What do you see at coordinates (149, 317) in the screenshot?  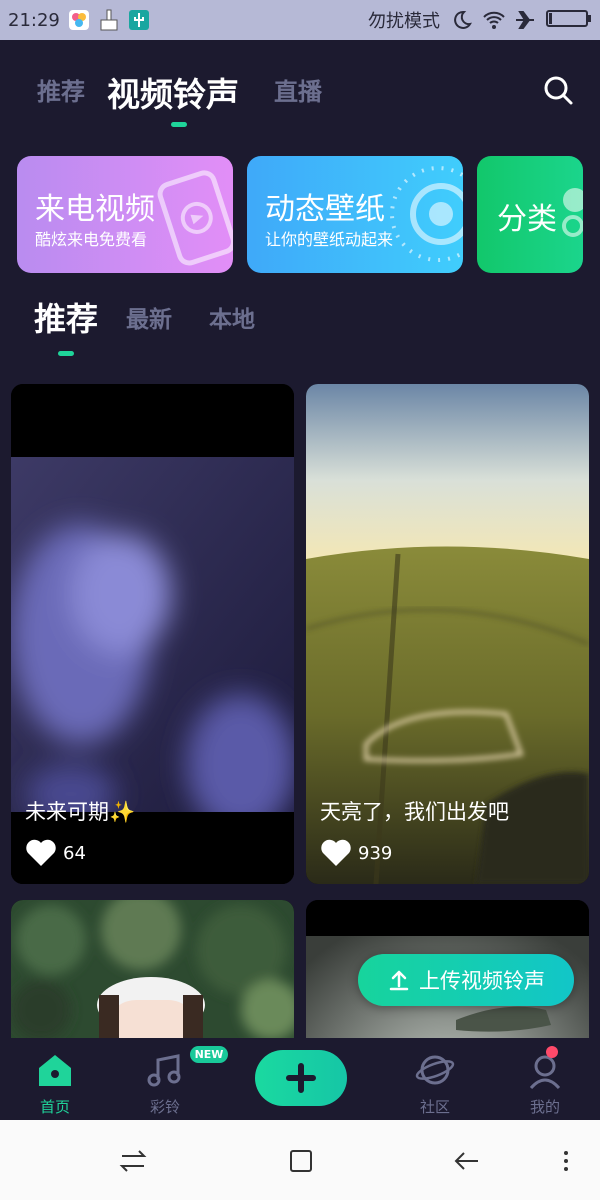 I see `subtab-latest: 最新` at bounding box center [149, 317].